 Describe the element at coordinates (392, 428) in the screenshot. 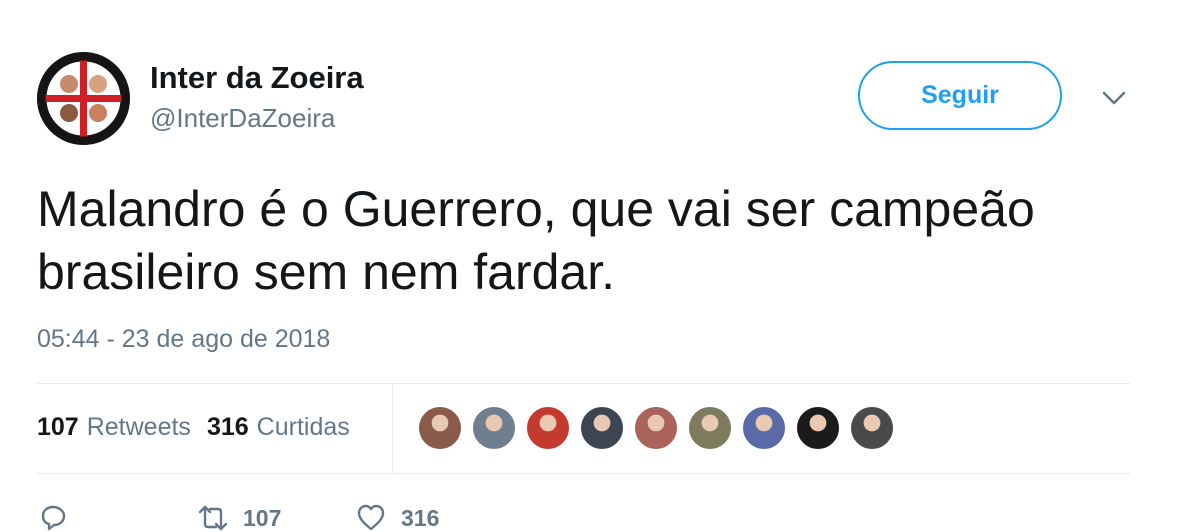

I see `stats-separator` at that location.